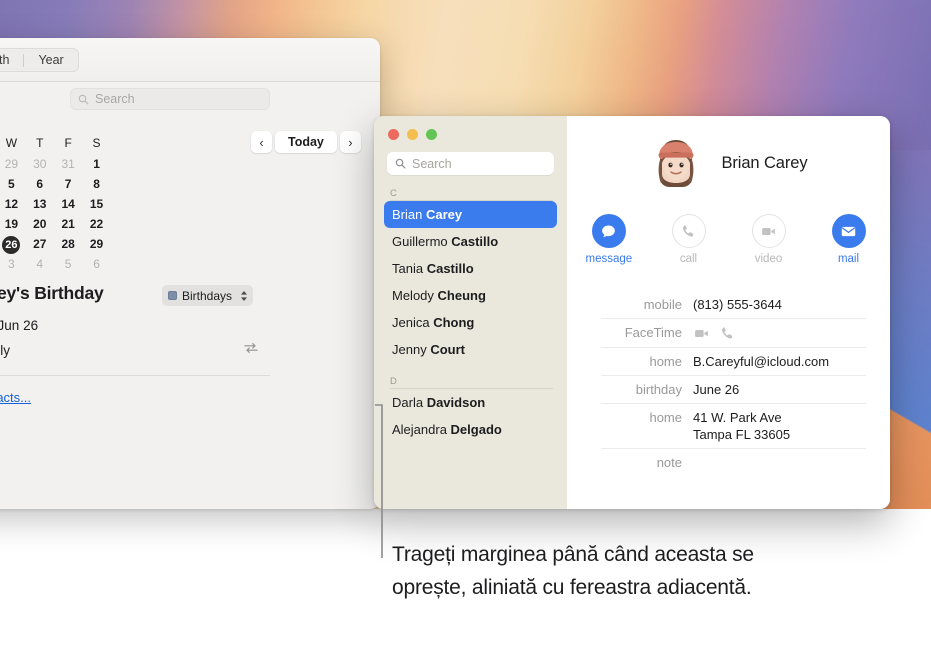 The height and width of the screenshot is (646, 931). What do you see at coordinates (716, 389) in the screenshot?
I see `field-value: June 26` at bounding box center [716, 389].